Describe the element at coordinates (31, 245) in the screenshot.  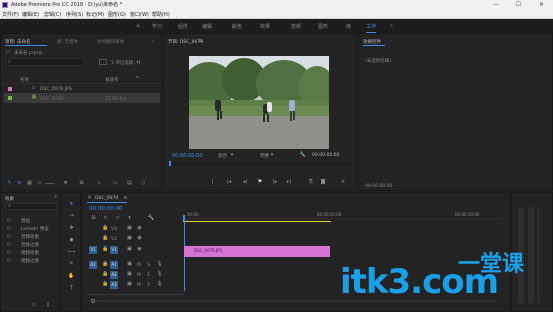
I see `effects-folder-item: ▭ 音频过渡` at that location.